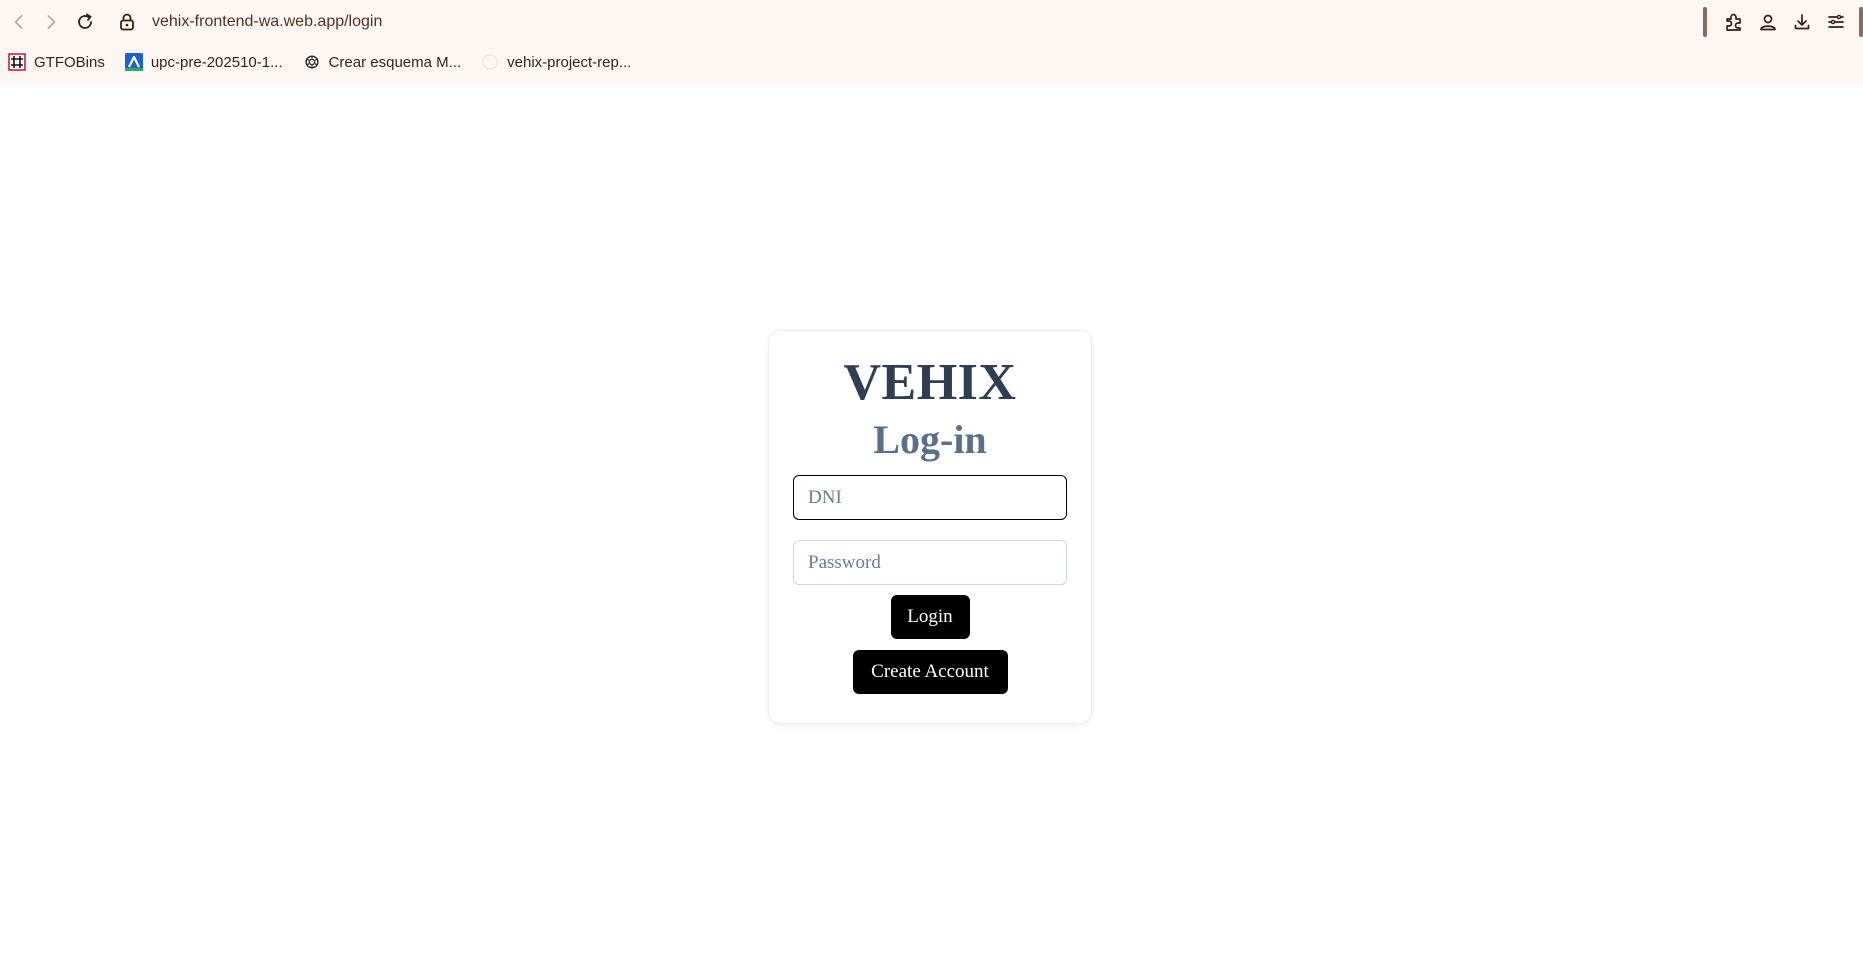 This screenshot has width=1863, height=962. I want to click on extensions-icon, so click(1733, 22).